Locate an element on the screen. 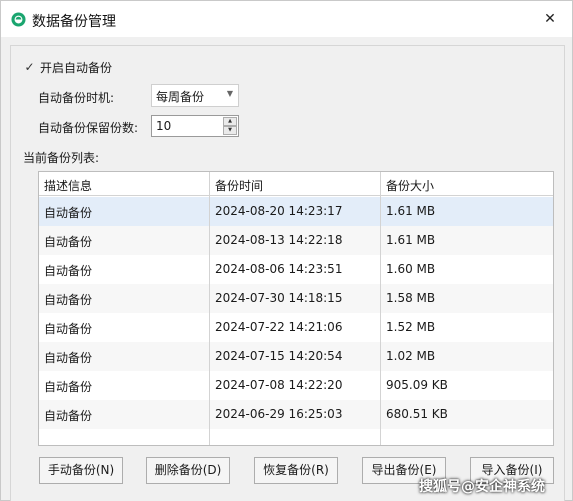  delete-backup-button: 删除备份(D) is located at coordinates (188, 470).